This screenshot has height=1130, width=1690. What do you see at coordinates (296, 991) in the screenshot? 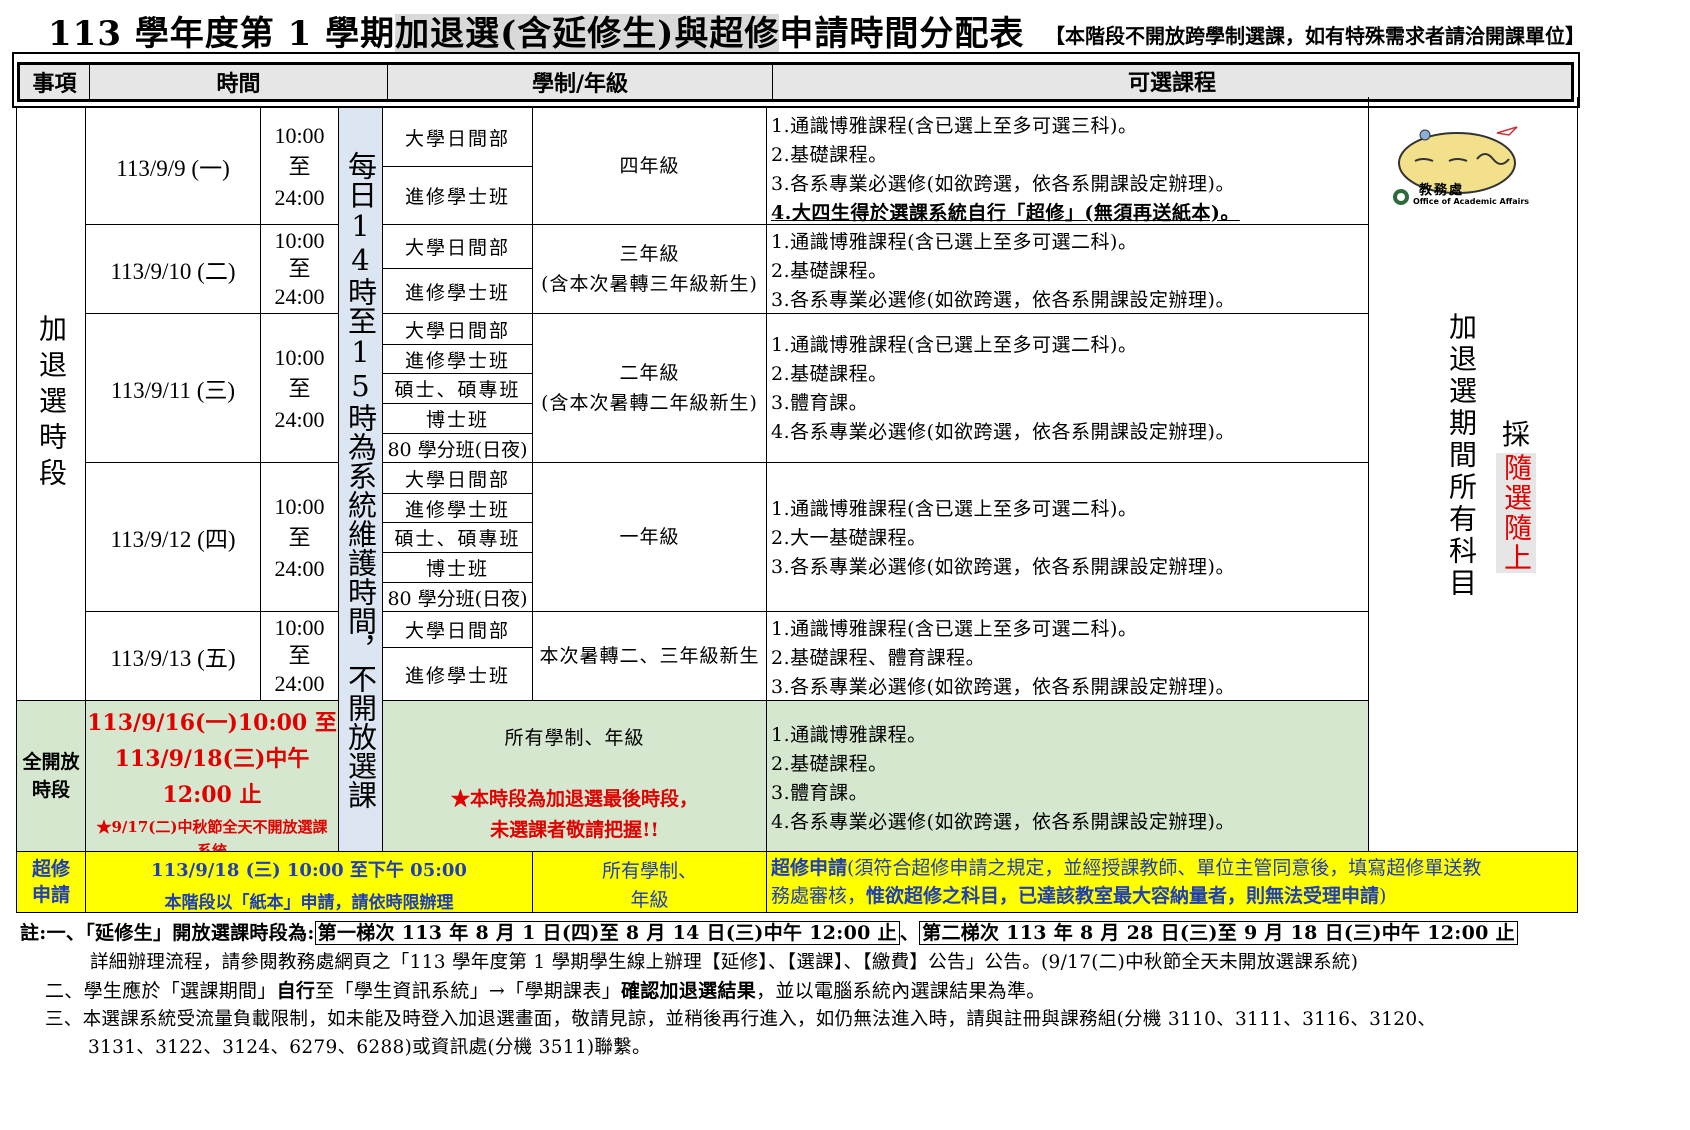
I see `note-2-part: 自行` at bounding box center [296, 991].